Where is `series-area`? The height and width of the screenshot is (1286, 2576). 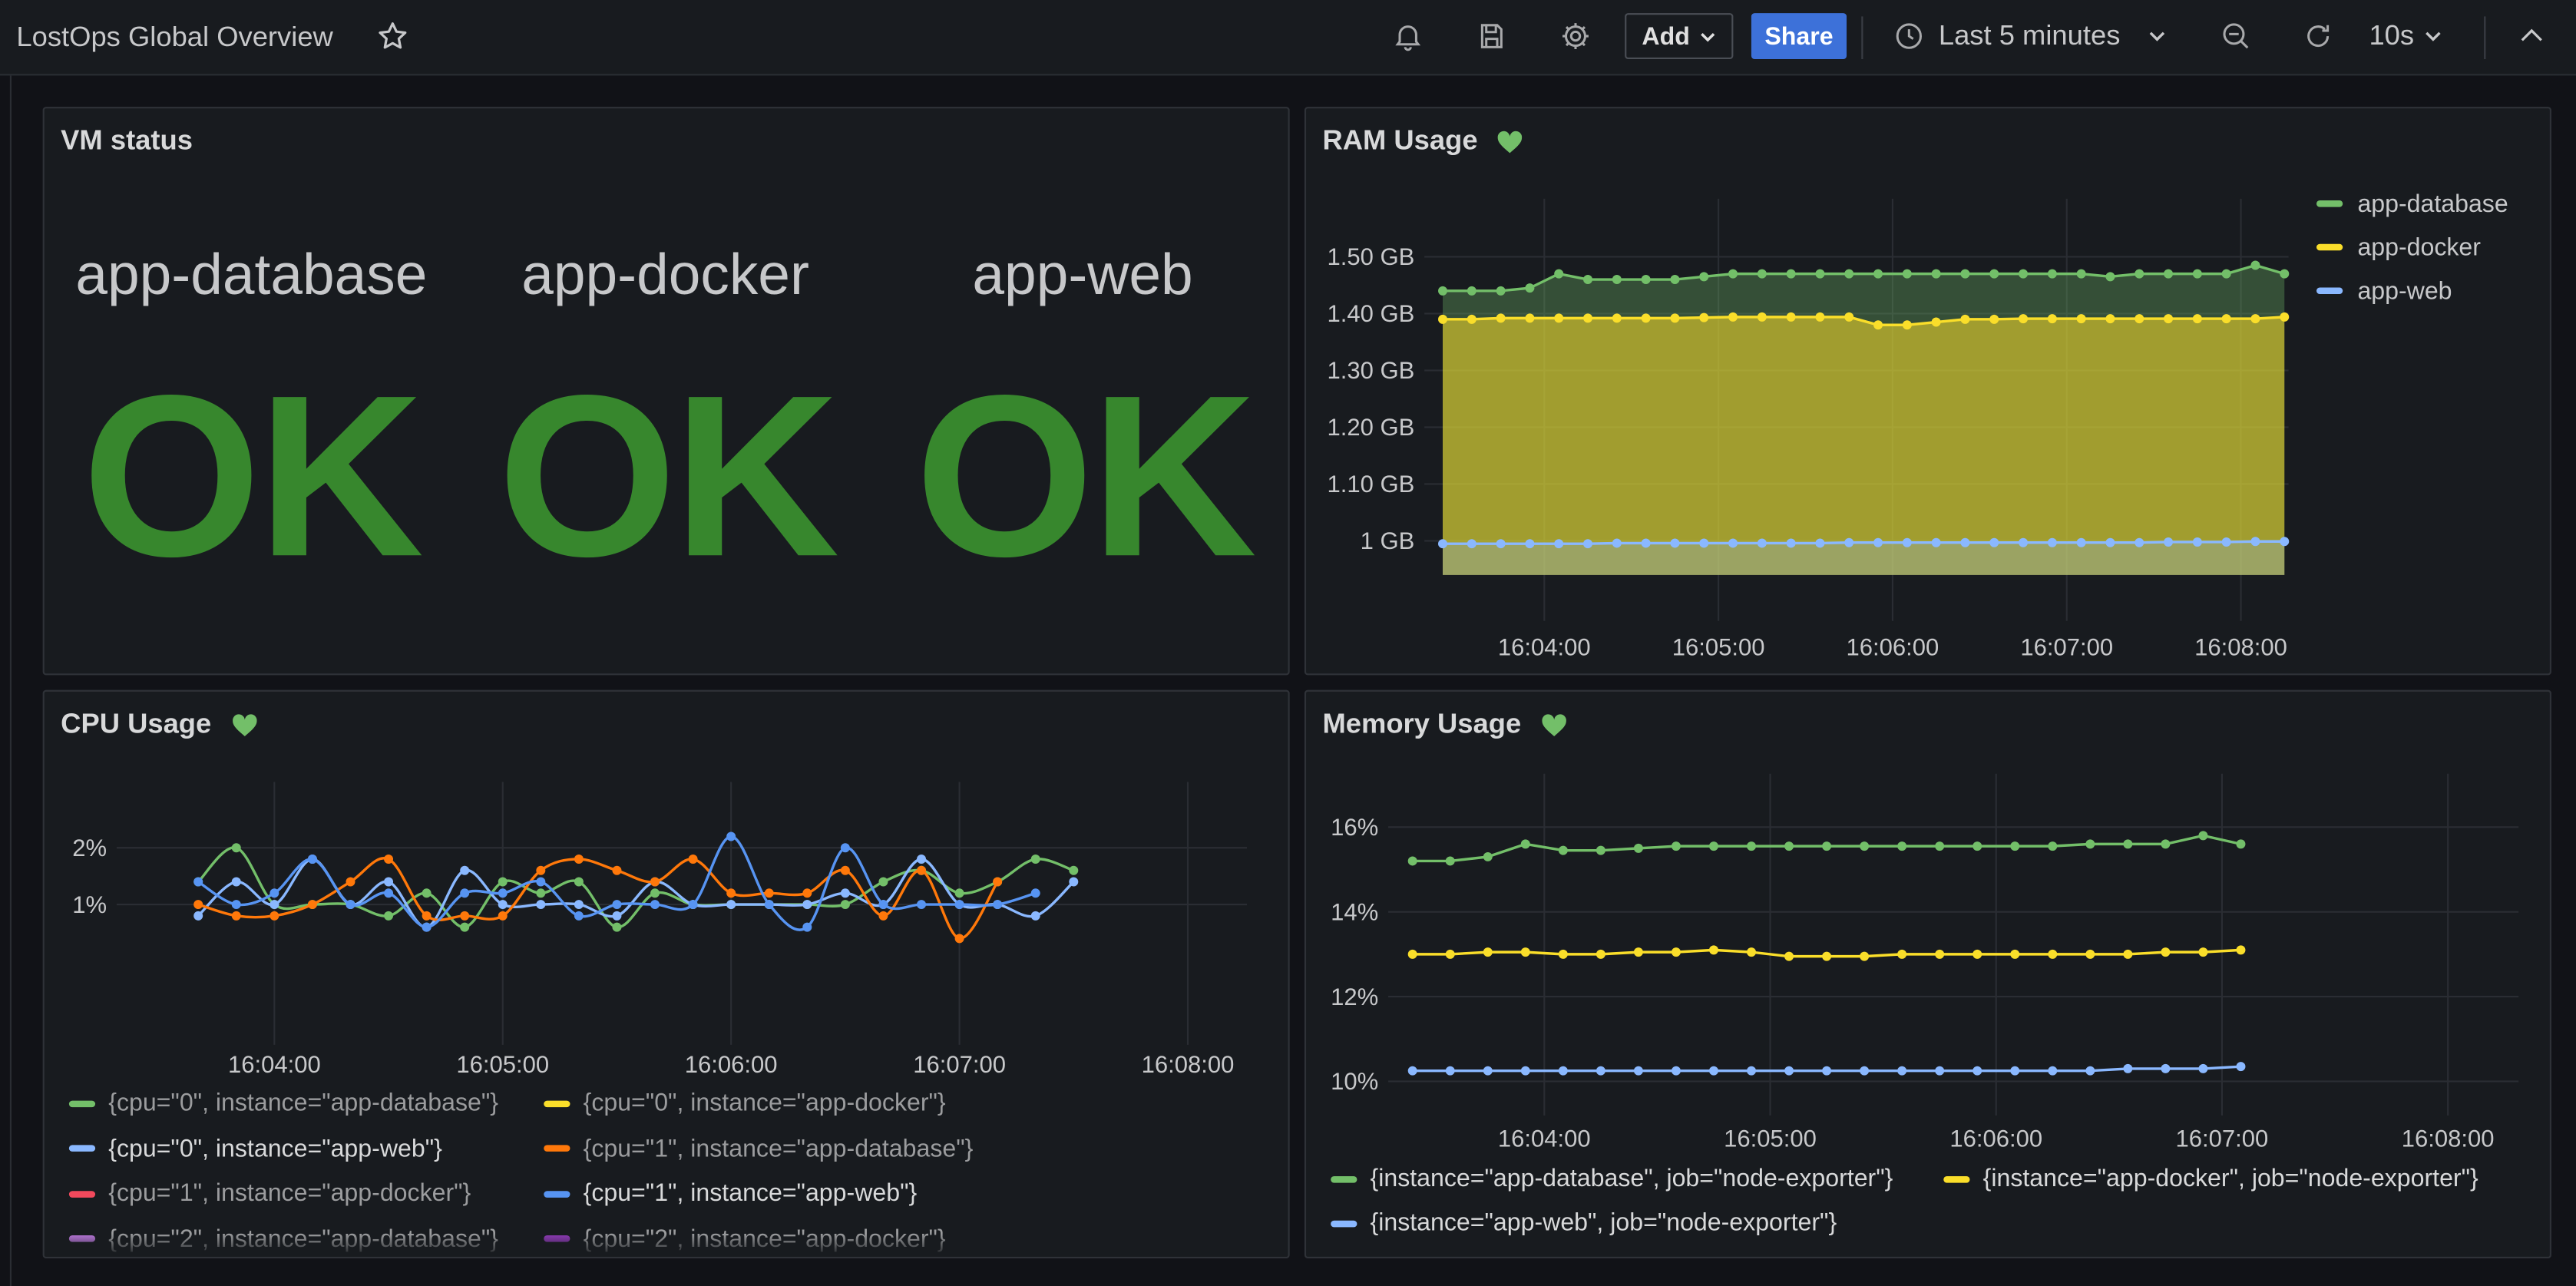 series-area is located at coordinates (1864, 445).